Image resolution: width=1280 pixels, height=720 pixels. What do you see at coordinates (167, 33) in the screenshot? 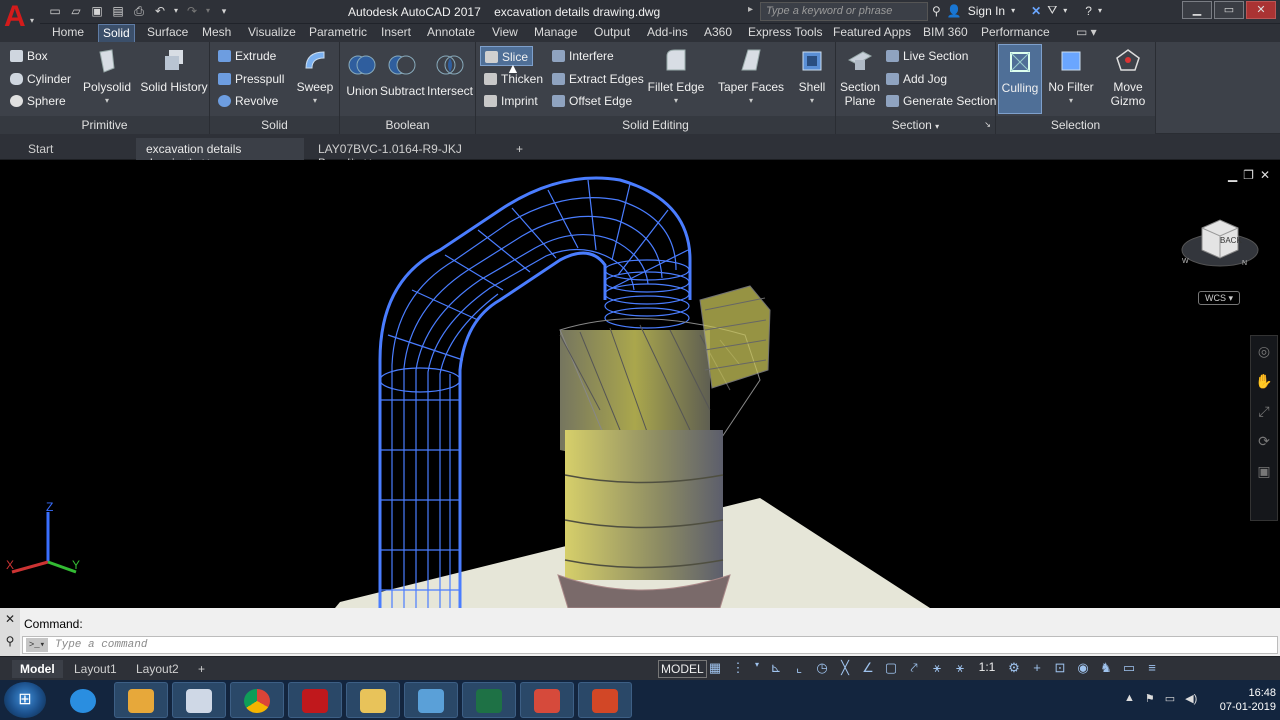
I see `tab-surface: Surface` at bounding box center [167, 33].